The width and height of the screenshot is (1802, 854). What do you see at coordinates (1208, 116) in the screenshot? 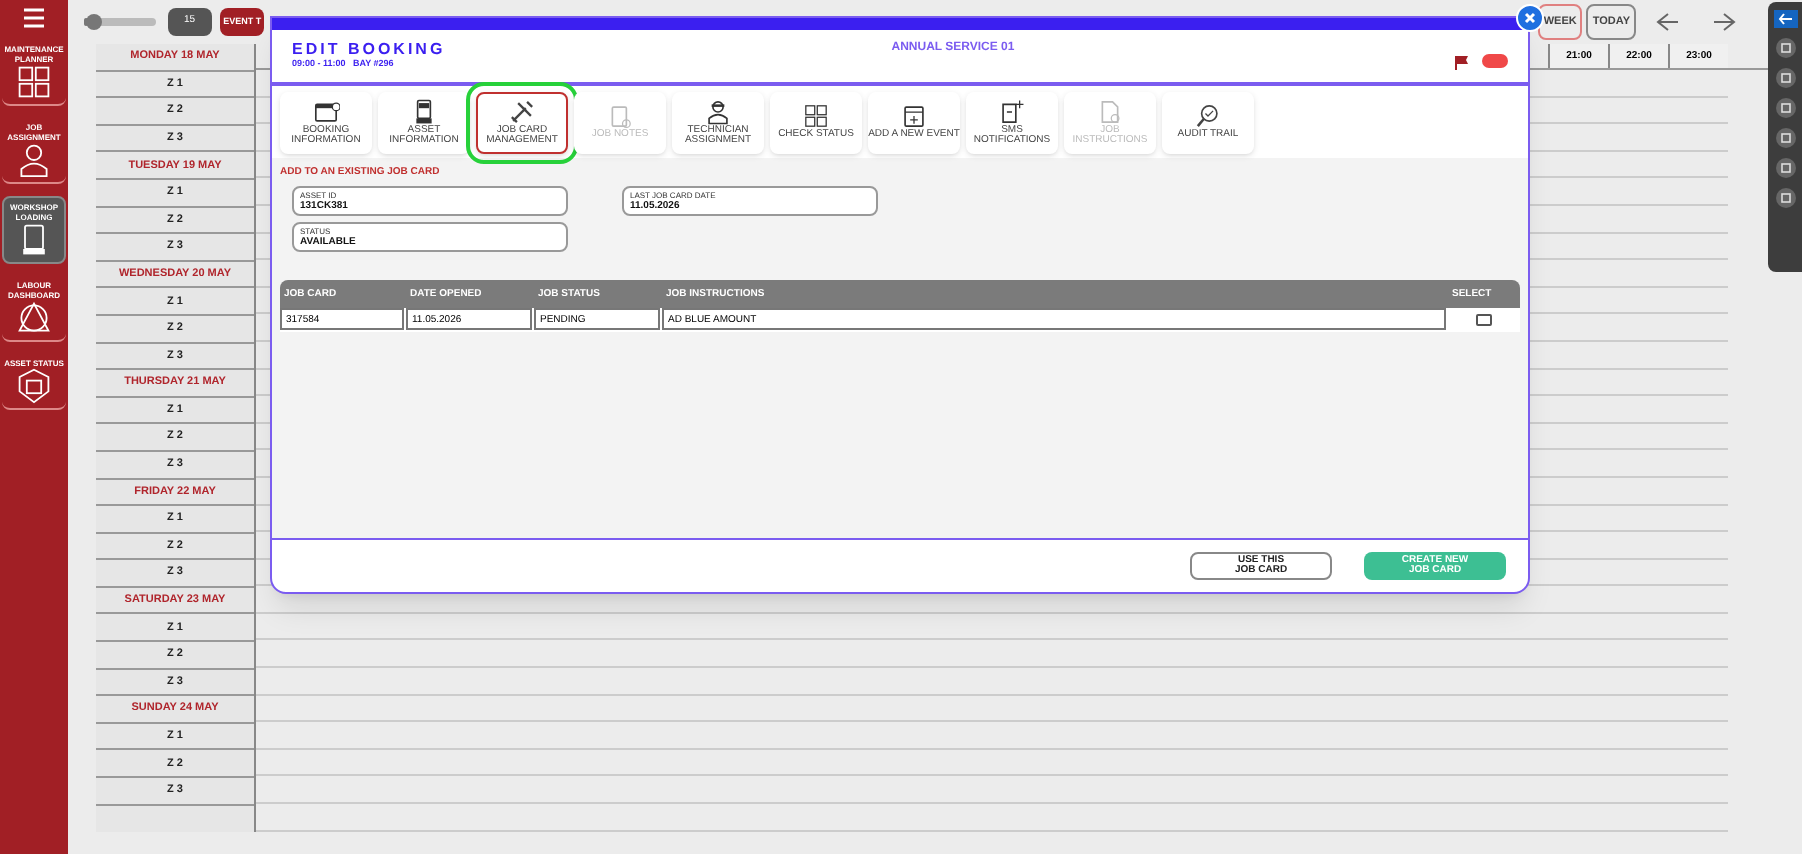
I see `magnifier-icon` at bounding box center [1208, 116].